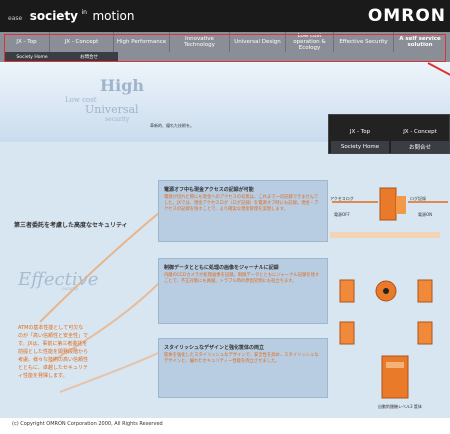  I want to click on label-power-off: 電源OFF, so click(342, 214).